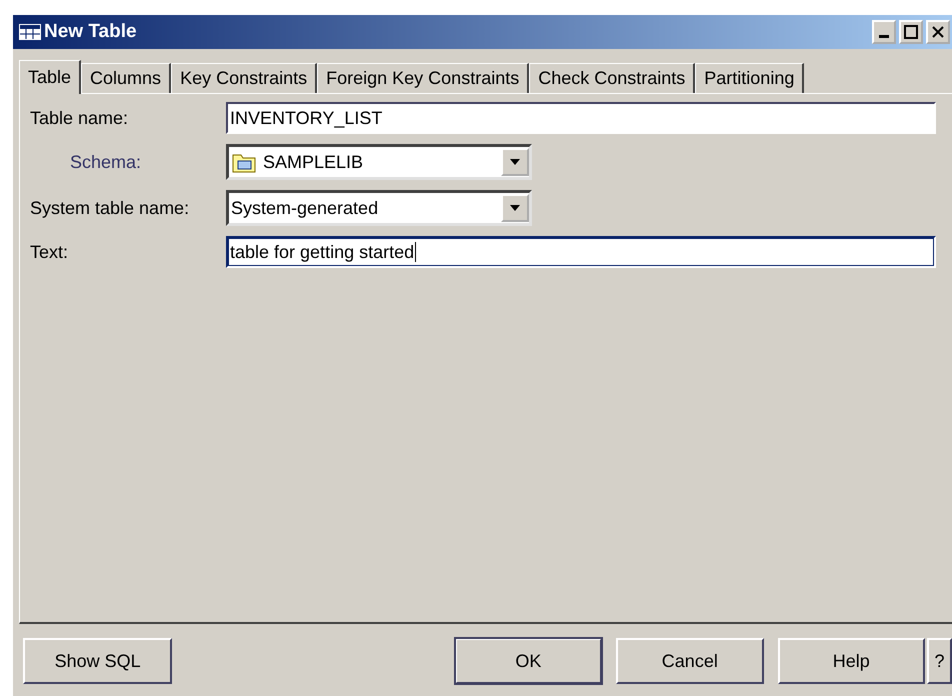 This screenshot has width=952, height=696. Describe the element at coordinates (379, 208) in the screenshot. I see `dropdown-field: System-generated` at that location.